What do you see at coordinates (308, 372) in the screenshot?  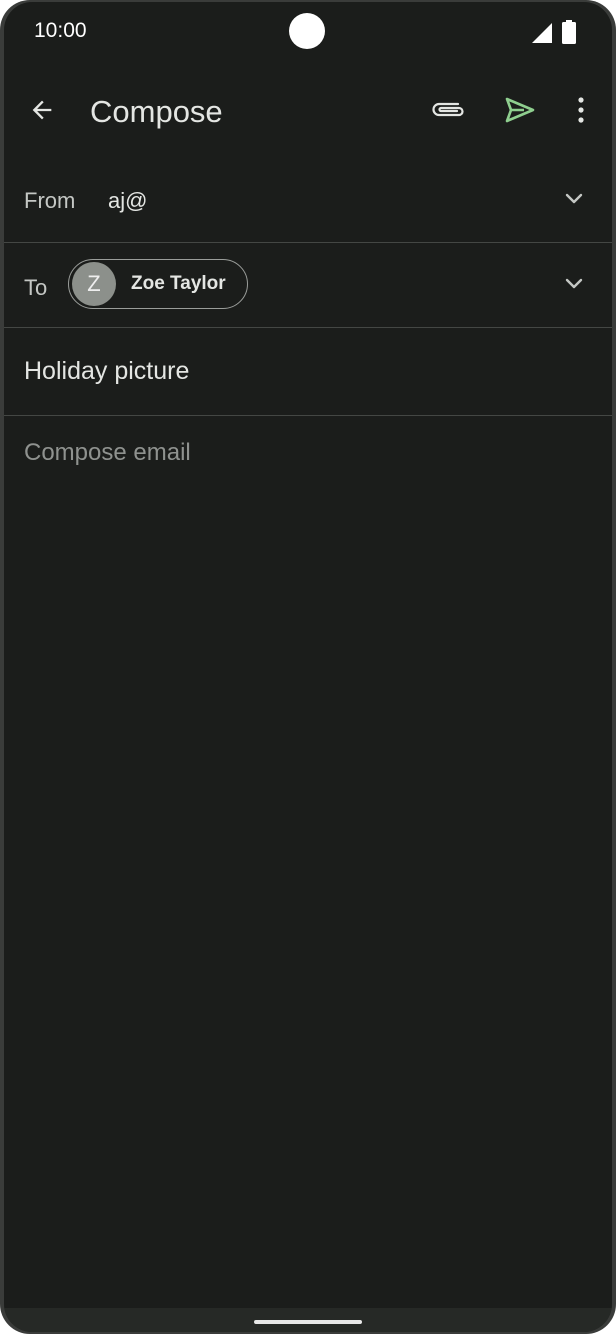 I see `subject-row: Holiday picture` at bounding box center [308, 372].